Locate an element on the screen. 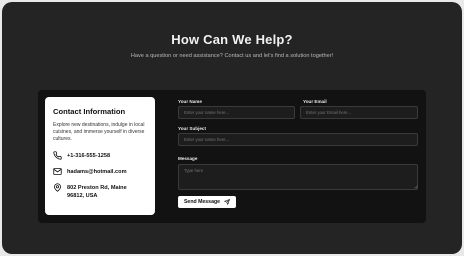 The image size is (464, 256). email-label: Your Email is located at coordinates (315, 101).